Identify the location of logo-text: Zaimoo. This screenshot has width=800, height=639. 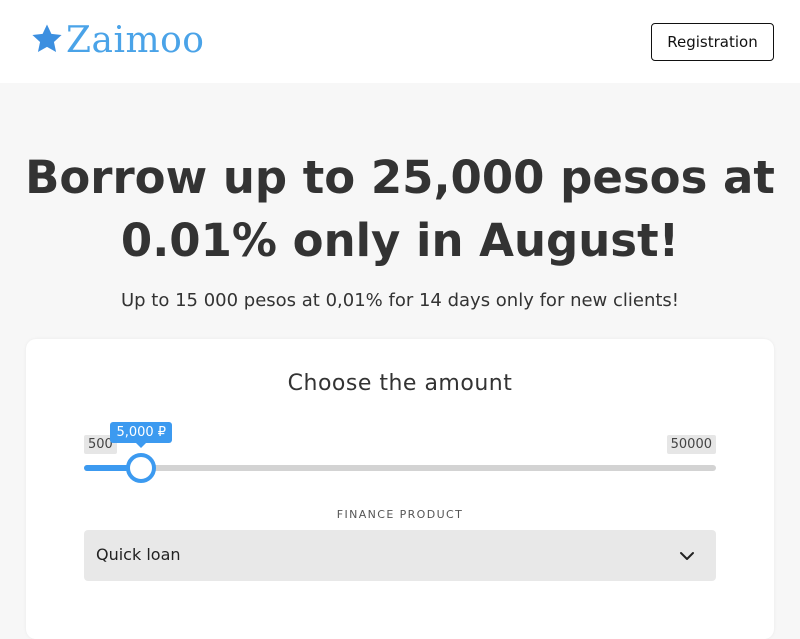
(135, 40).